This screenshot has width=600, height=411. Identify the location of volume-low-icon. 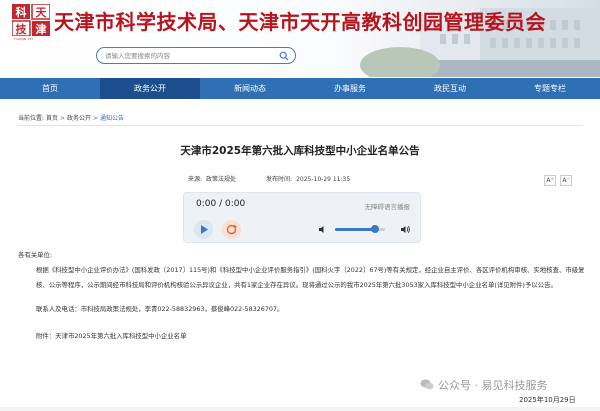
(322, 229).